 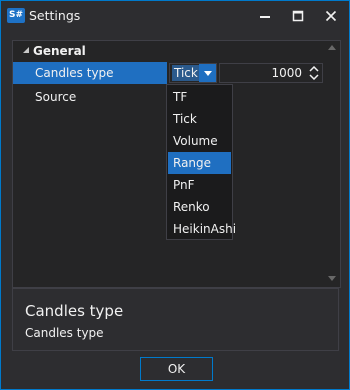 I want to click on property-row-candles-type: Candles type Tick 1000, so click(x=168, y=73).